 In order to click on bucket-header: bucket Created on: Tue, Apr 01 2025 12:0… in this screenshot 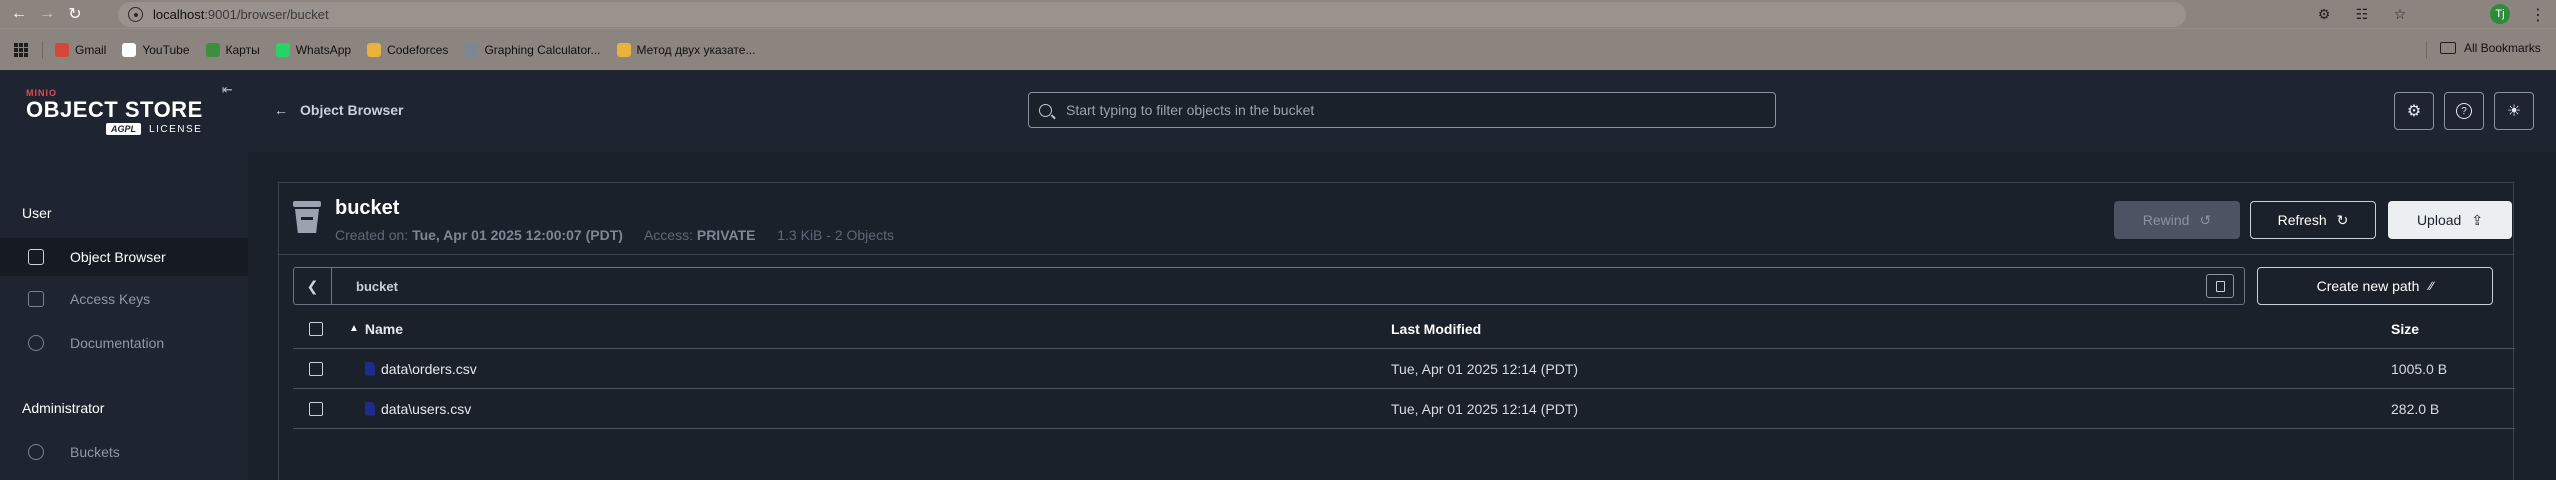, I will do `click(1396, 219)`.